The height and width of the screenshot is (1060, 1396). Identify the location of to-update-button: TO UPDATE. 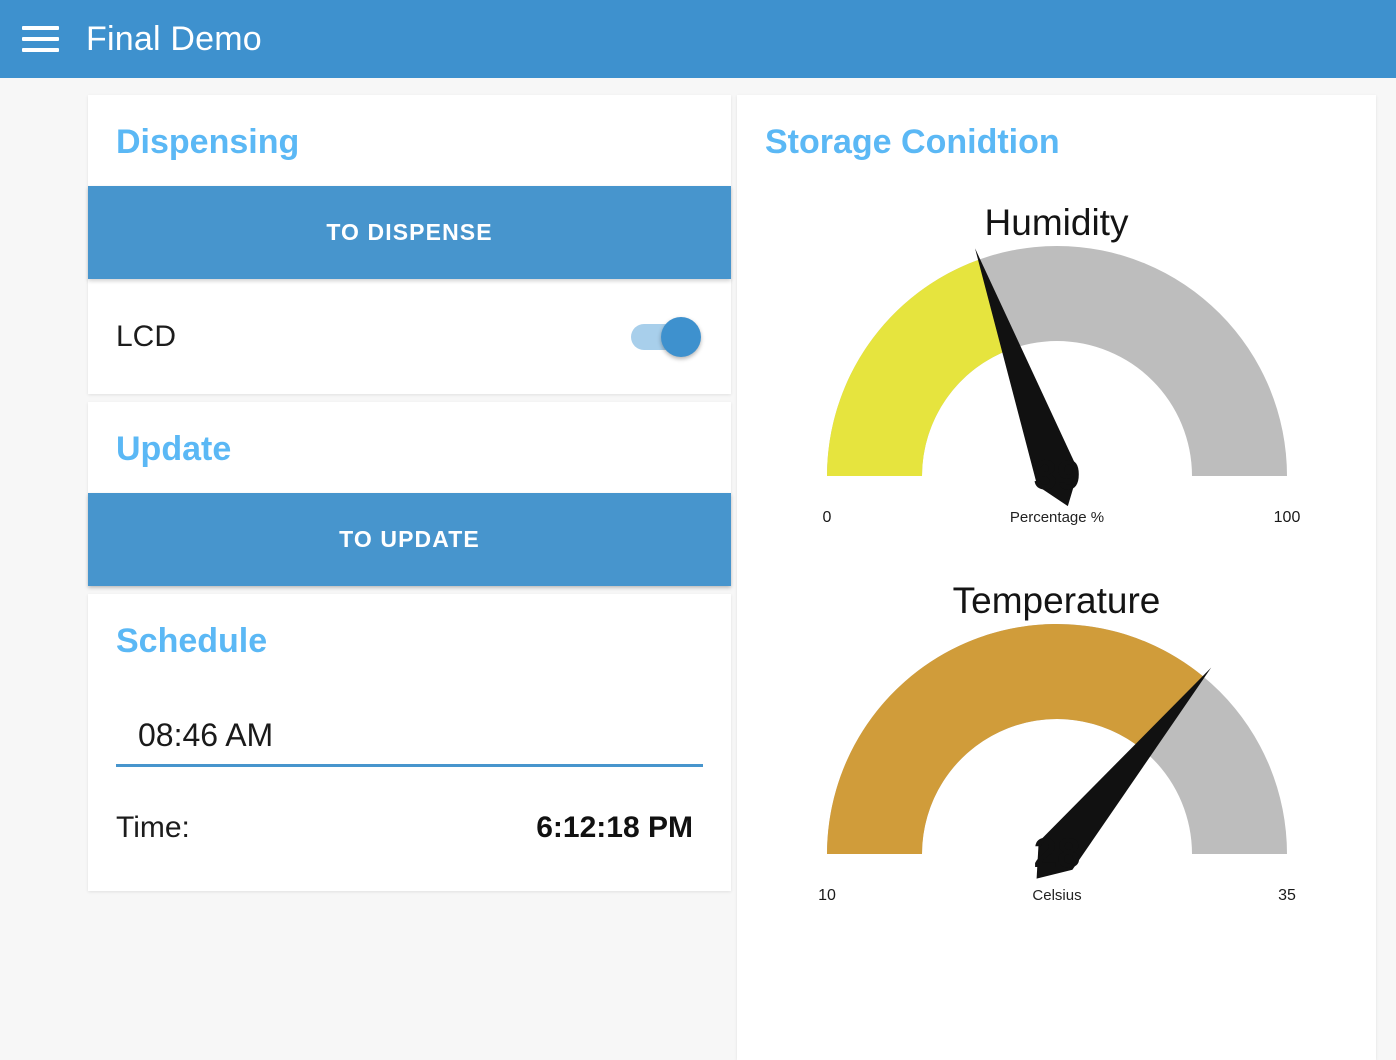
(409, 540).